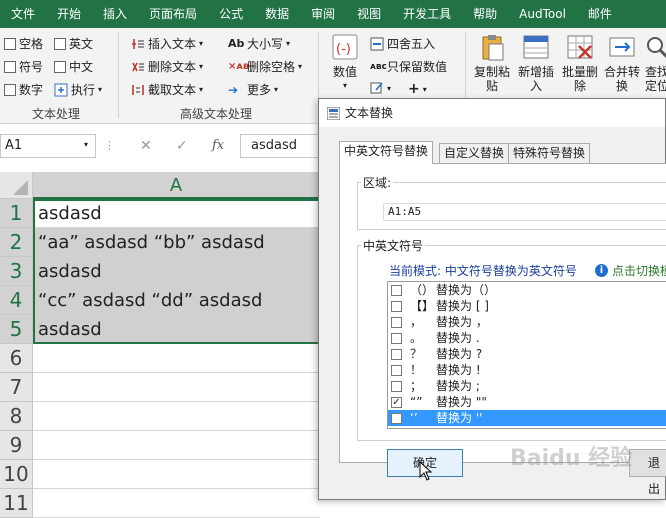 This screenshot has width=666, height=518. What do you see at coordinates (536, 62) in the screenshot?
I see `insert-new-button: 新增插 入` at bounding box center [536, 62].